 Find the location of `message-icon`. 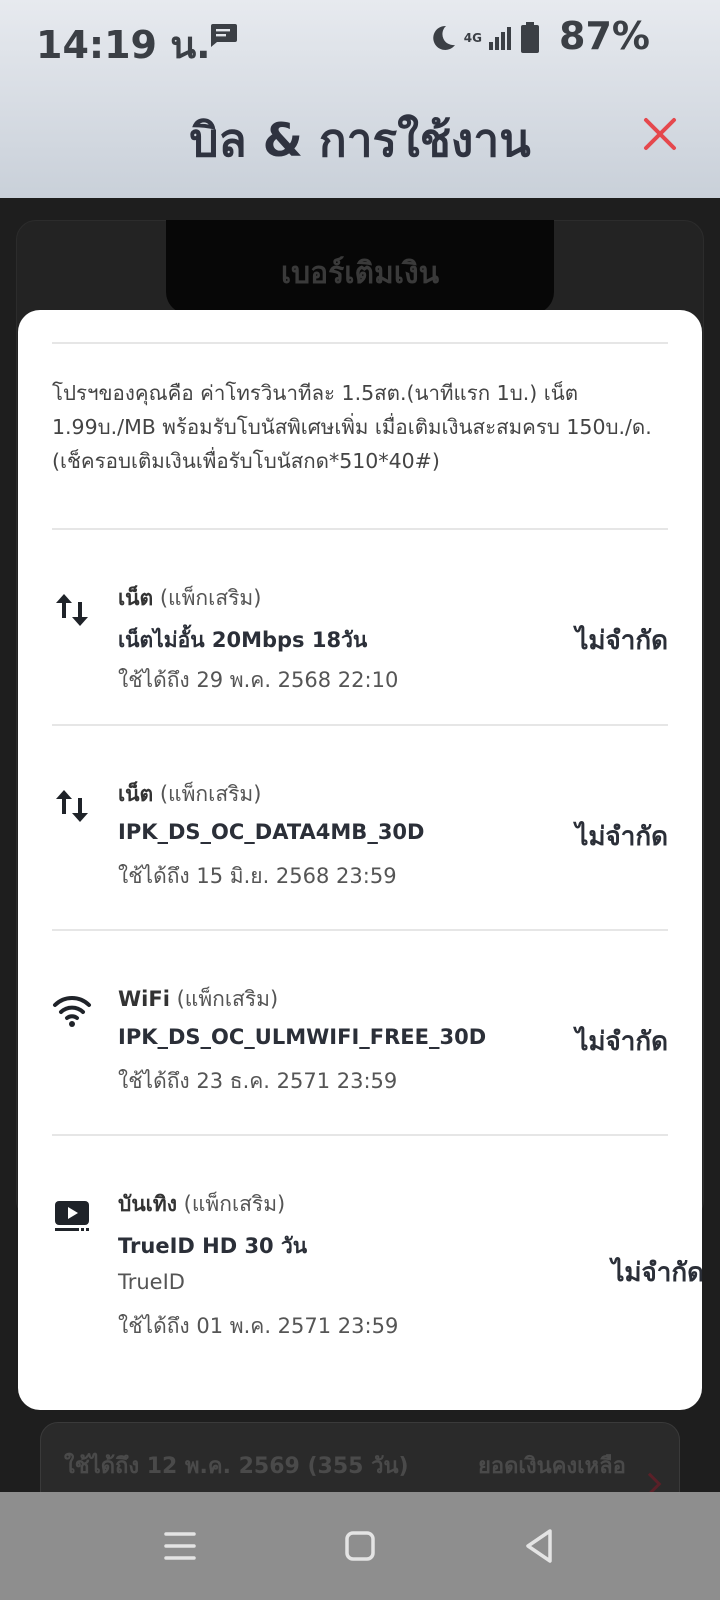

message-icon is located at coordinates (224, 35).